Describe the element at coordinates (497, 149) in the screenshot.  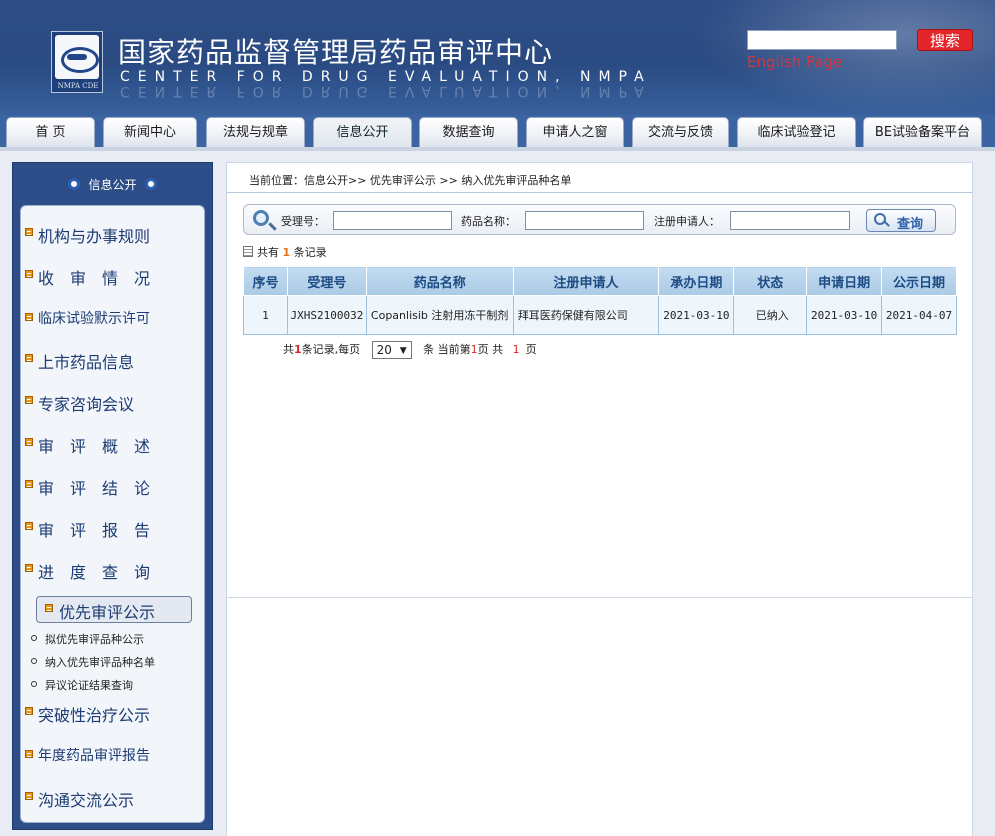
I see `nav-shadow` at that location.